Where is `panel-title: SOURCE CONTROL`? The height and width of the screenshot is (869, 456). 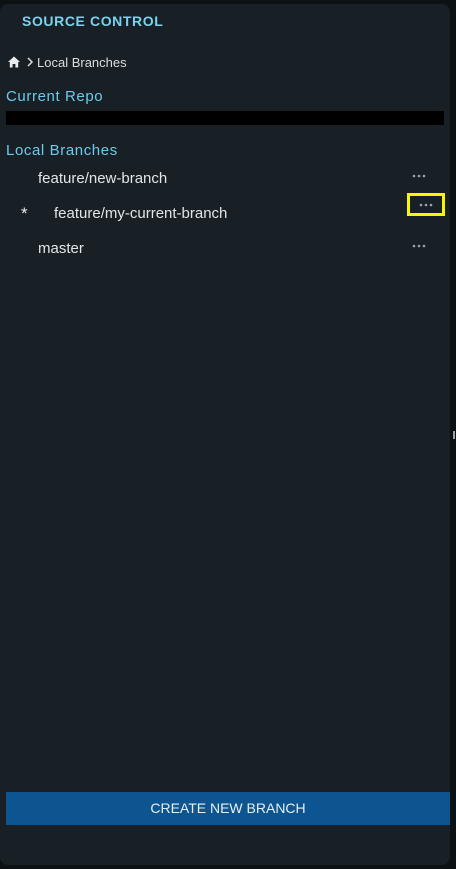 panel-title: SOURCE CONTROL is located at coordinates (93, 21).